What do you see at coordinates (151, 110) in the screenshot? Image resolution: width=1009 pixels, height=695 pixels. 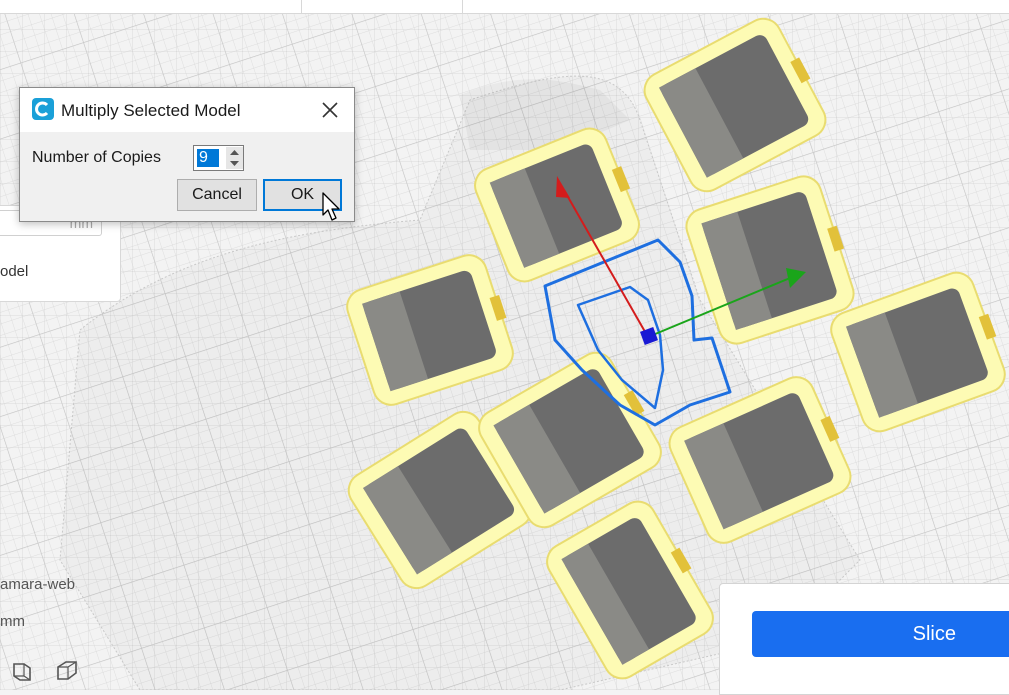 I see `dialog-title: Multiply Selected Model` at bounding box center [151, 110].